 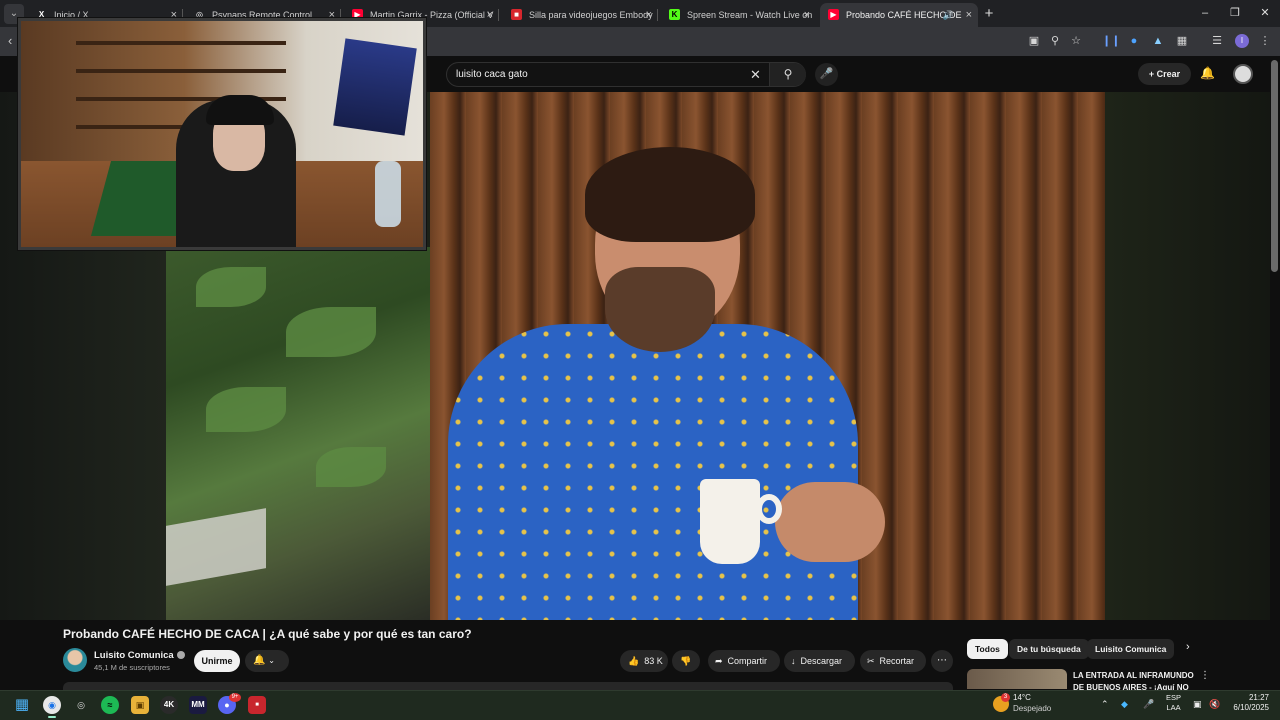 I want to click on channel-name-link: Luisito Comunica, so click(x=139, y=655).